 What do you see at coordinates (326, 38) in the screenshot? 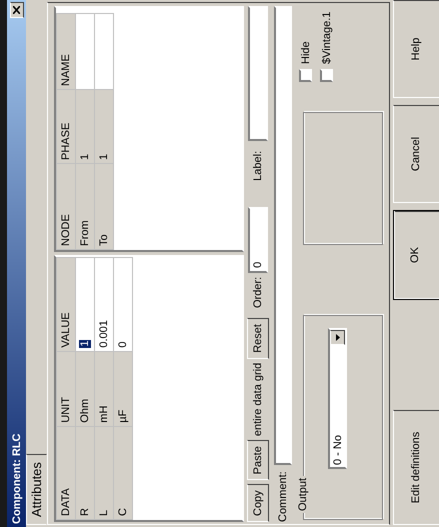
I see `checkbox-label: $Vintage.1` at bounding box center [326, 38].